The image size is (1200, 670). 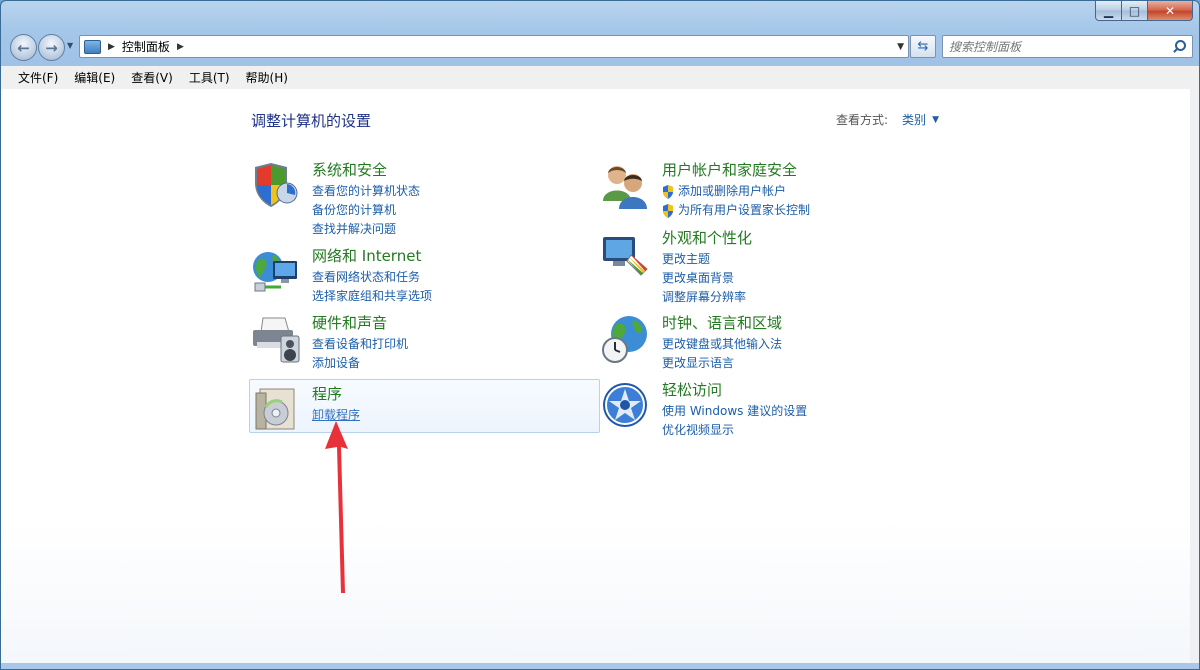 What do you see at coordinates (360, 344) in the screenshot?
I see `link-devices-printers: 查看设备和打印机` at bounding box center [360, 344].